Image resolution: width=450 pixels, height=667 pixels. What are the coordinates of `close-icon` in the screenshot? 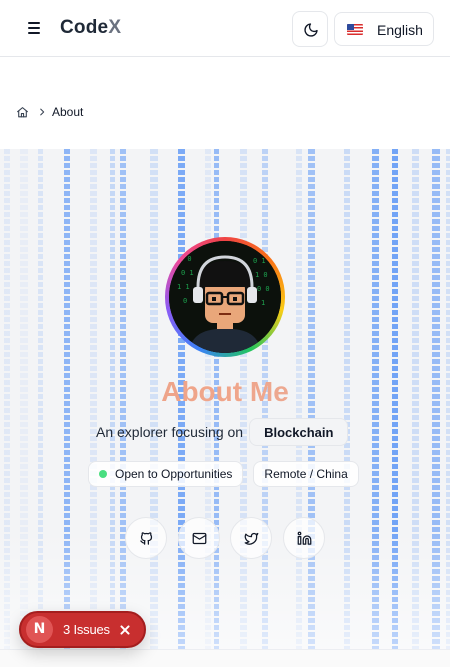 It's located at (125, 630).